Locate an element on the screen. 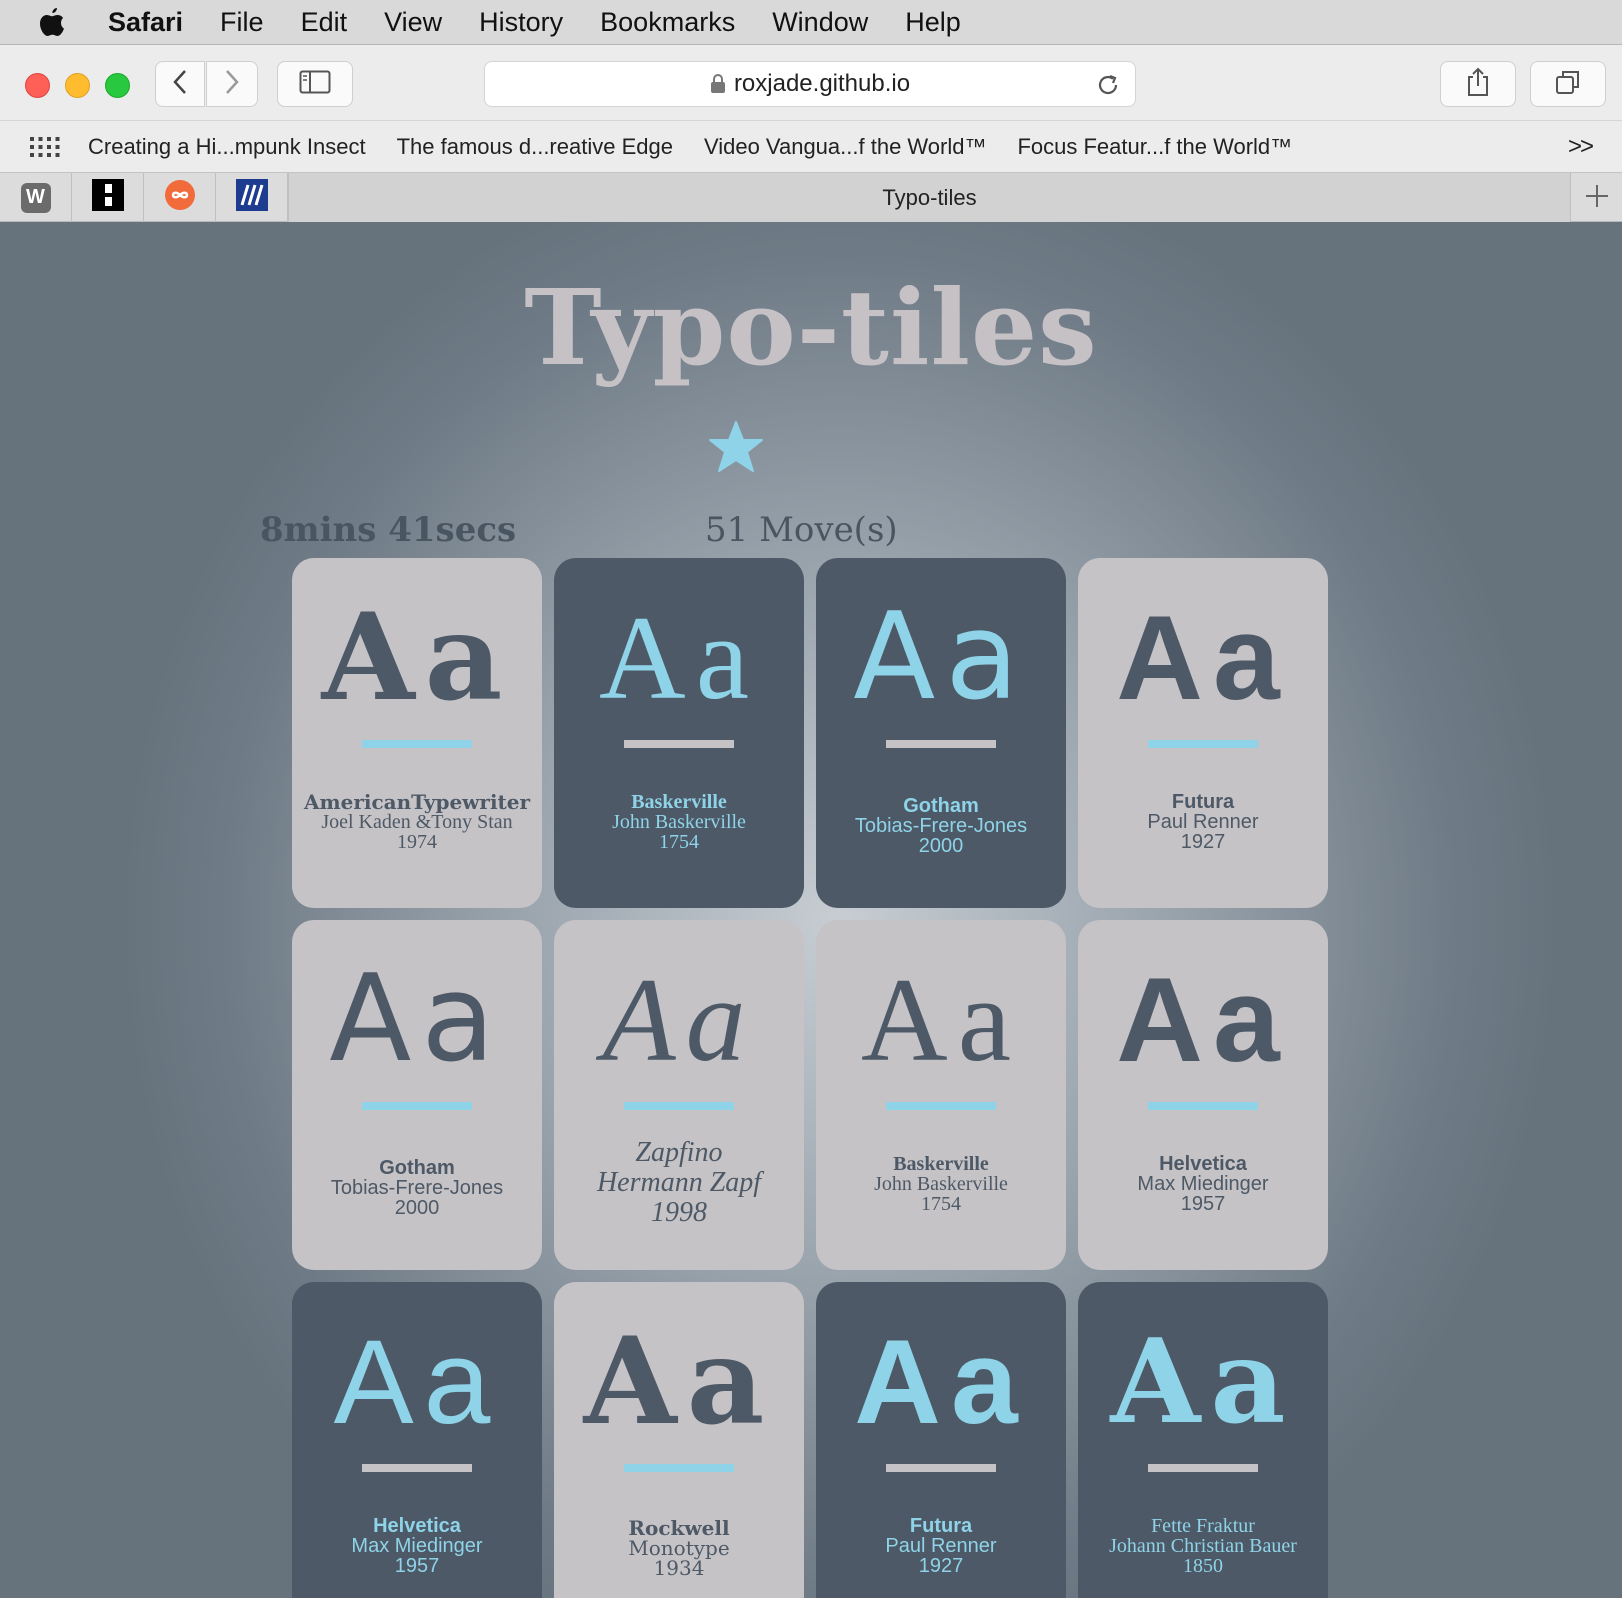  address-bar: roxjade.github.io is located at coordinates (810, 84).